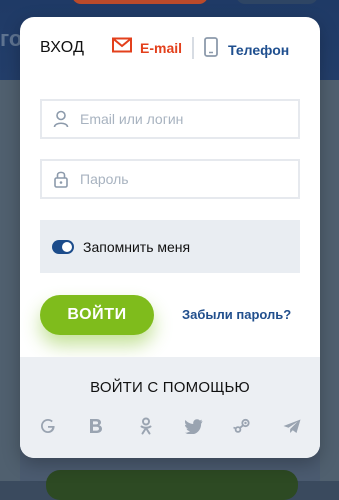 The height and width of the screenshot is (500, 339). What do you see at coordinates (48, 426) in the screenshot?
I see `google-icon` at bounding box center [48, 426].